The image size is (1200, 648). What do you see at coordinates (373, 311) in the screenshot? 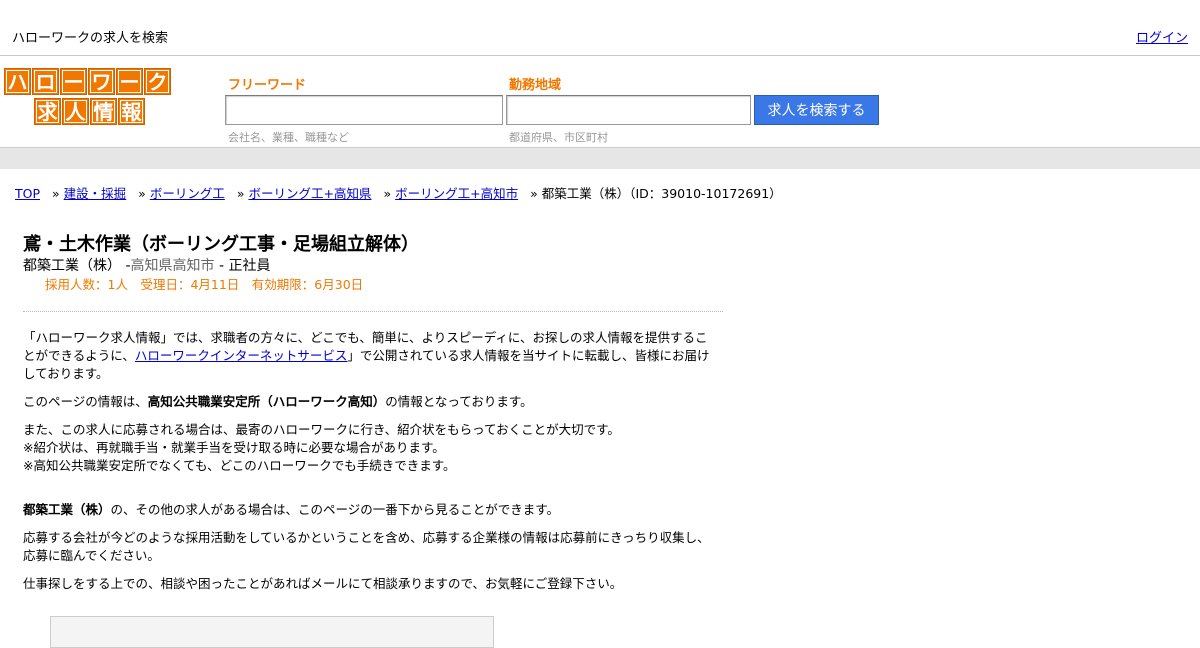
I see `dotted-divider` at bounding box center [373, 311].